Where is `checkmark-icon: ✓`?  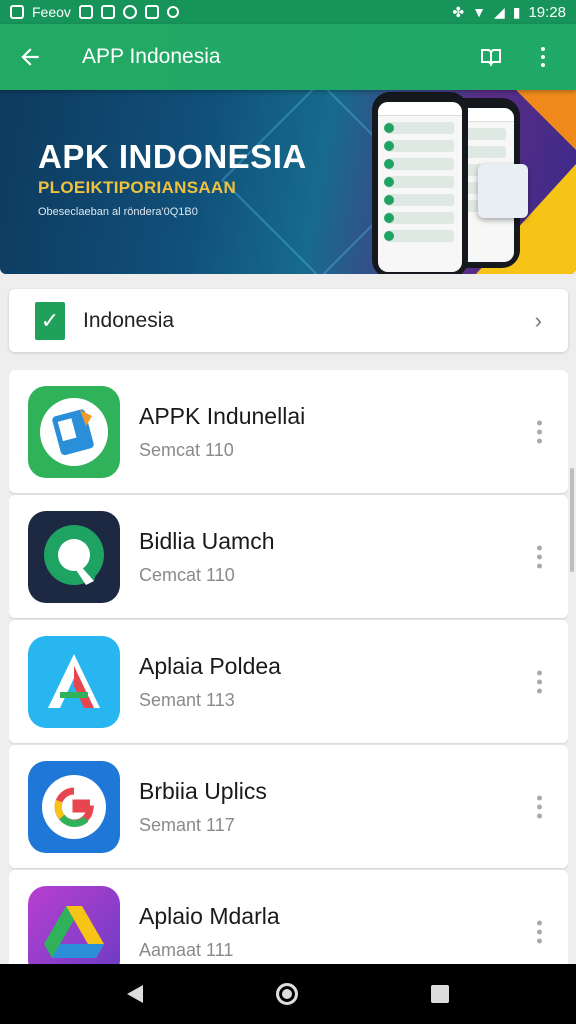
checkmark-icon: ✓ is located at coordinates (50, 320).